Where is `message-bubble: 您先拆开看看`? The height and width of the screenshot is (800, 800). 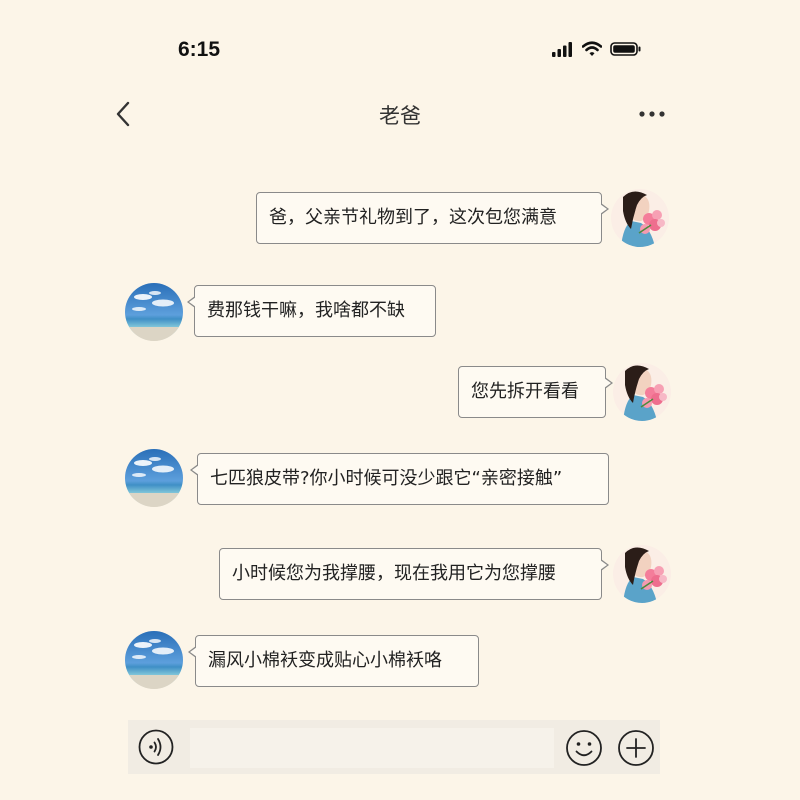 message-bubble: 您先拆开看看 is located at coordinates (535, 392).